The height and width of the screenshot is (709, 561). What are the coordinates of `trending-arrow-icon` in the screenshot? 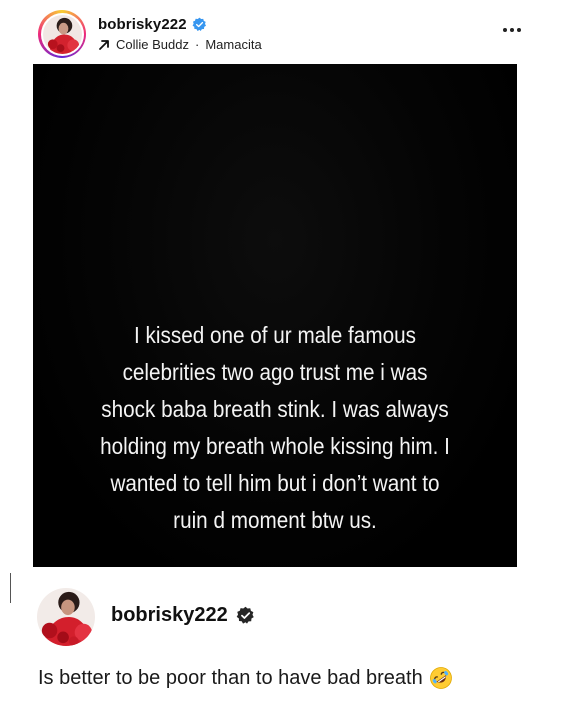 It's located at (104, 44).